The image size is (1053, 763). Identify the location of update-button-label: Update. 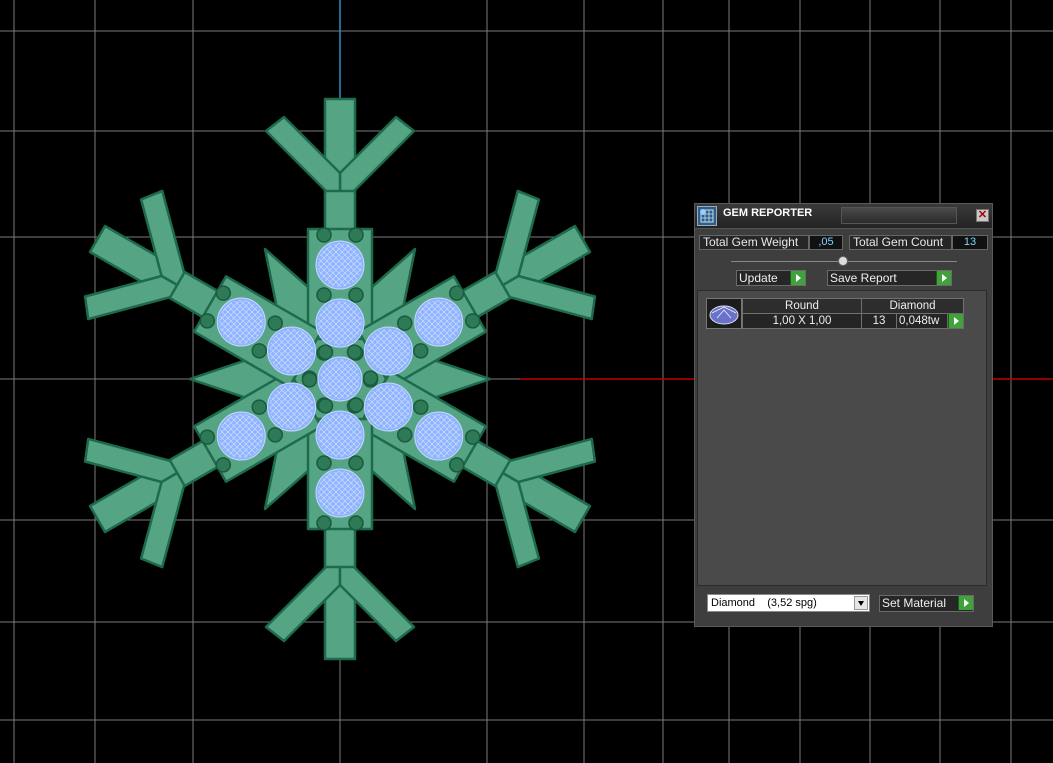
(758, 278).